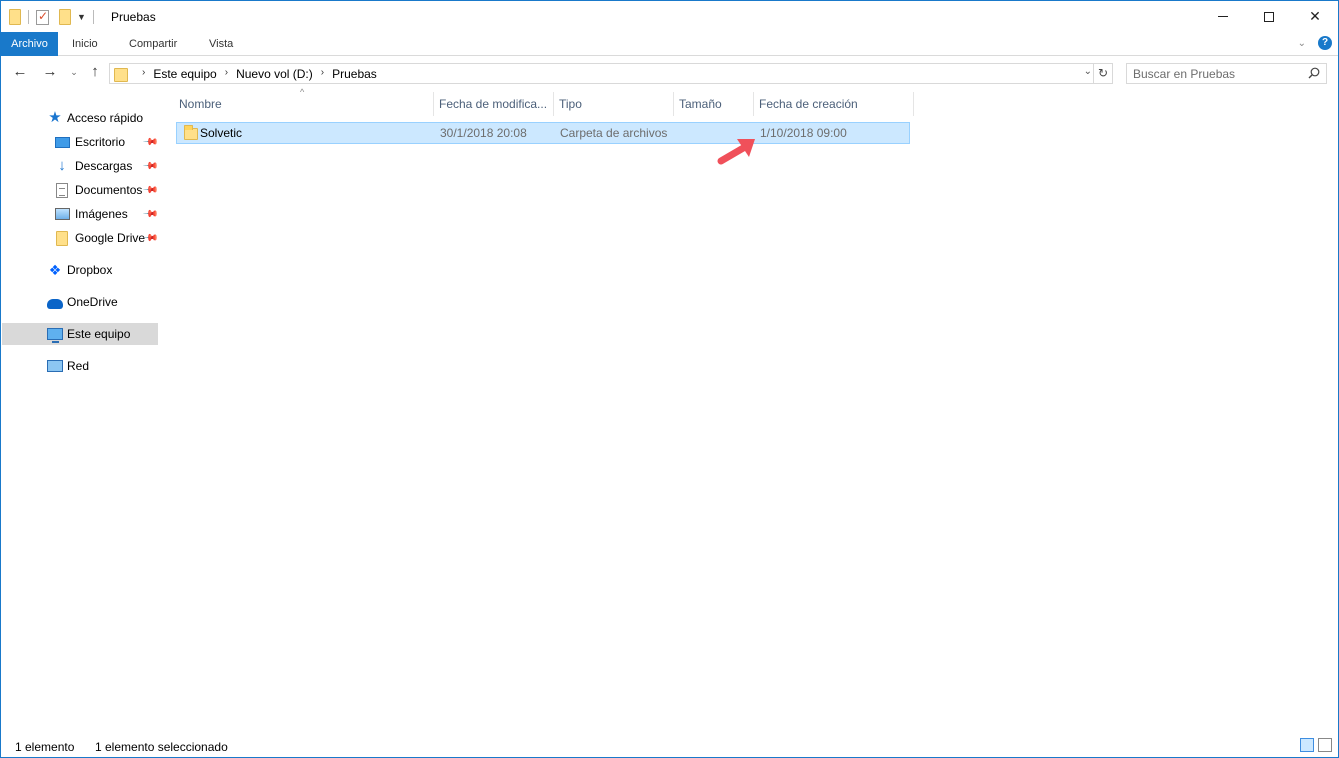 This screenshot has width=1339, height=758. What do you see at coordinates (62, 214) in the screenshot?
I see `pictures-icon` at bounding box center [62, 214].